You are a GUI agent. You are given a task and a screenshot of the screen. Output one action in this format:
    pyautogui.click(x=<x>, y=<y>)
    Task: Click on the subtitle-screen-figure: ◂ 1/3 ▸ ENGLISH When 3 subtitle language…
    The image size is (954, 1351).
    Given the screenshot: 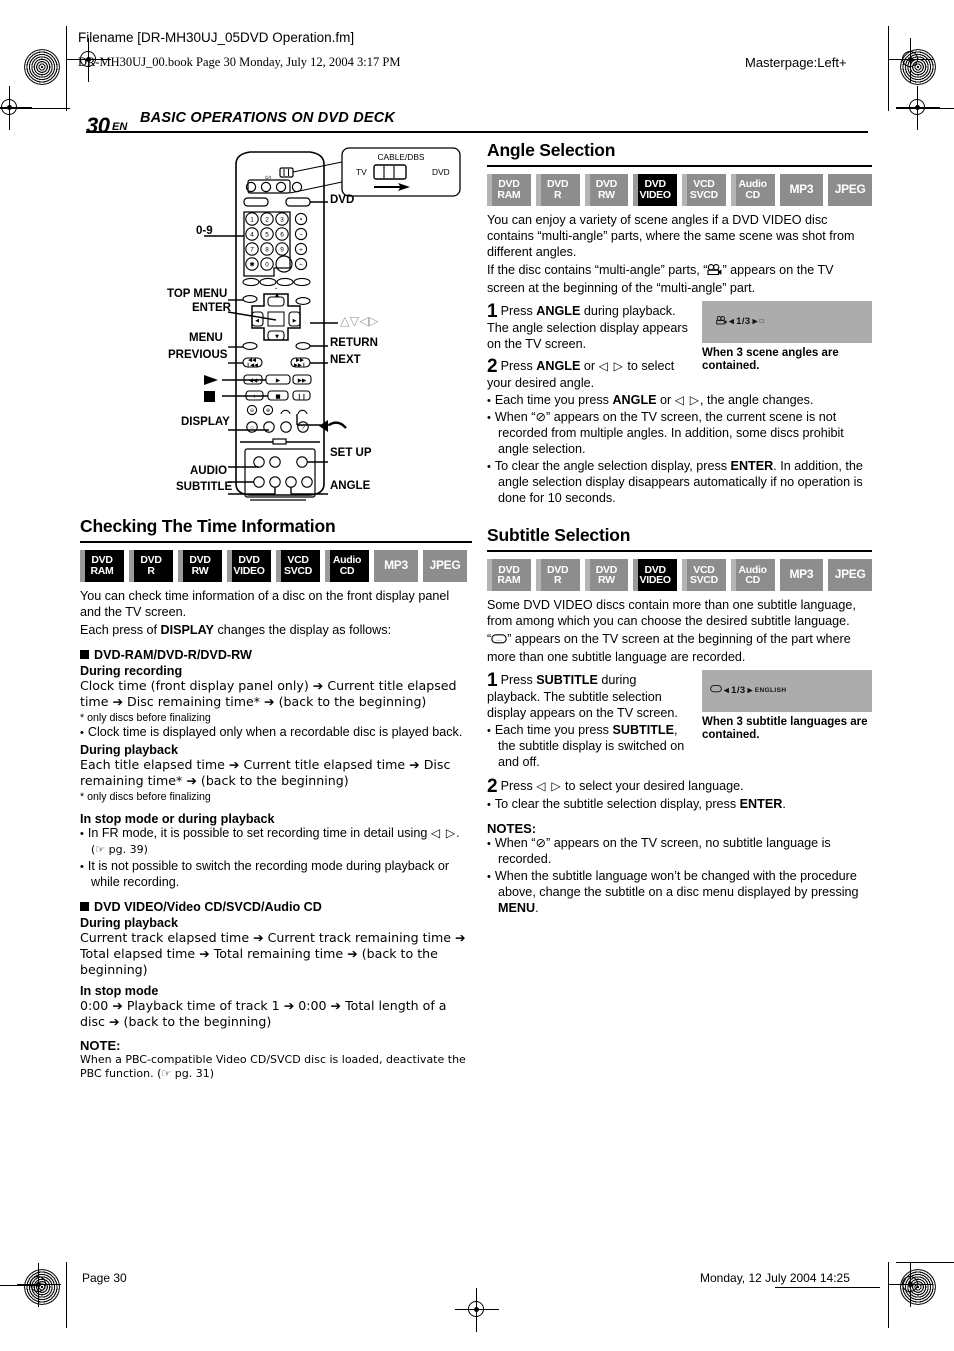 What is the action you would take?
    pyautogui.click(x=787, y=706)
    